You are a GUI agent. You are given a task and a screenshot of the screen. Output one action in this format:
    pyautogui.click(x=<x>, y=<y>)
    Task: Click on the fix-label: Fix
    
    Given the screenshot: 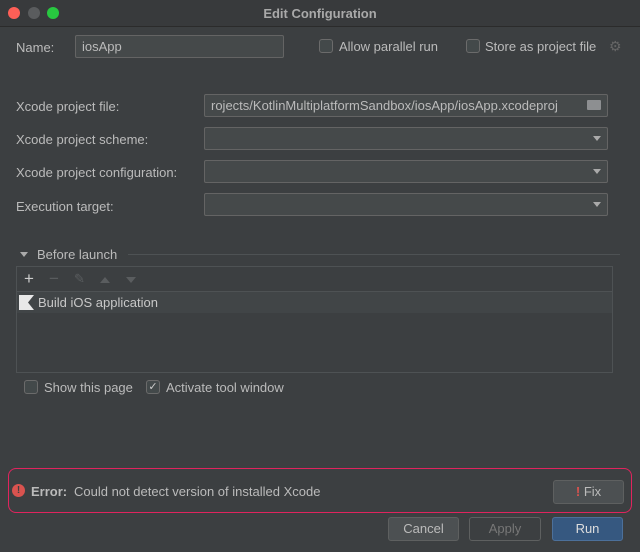 What is the action you would take?
    pyautogui.click(x=592, y=491)
    